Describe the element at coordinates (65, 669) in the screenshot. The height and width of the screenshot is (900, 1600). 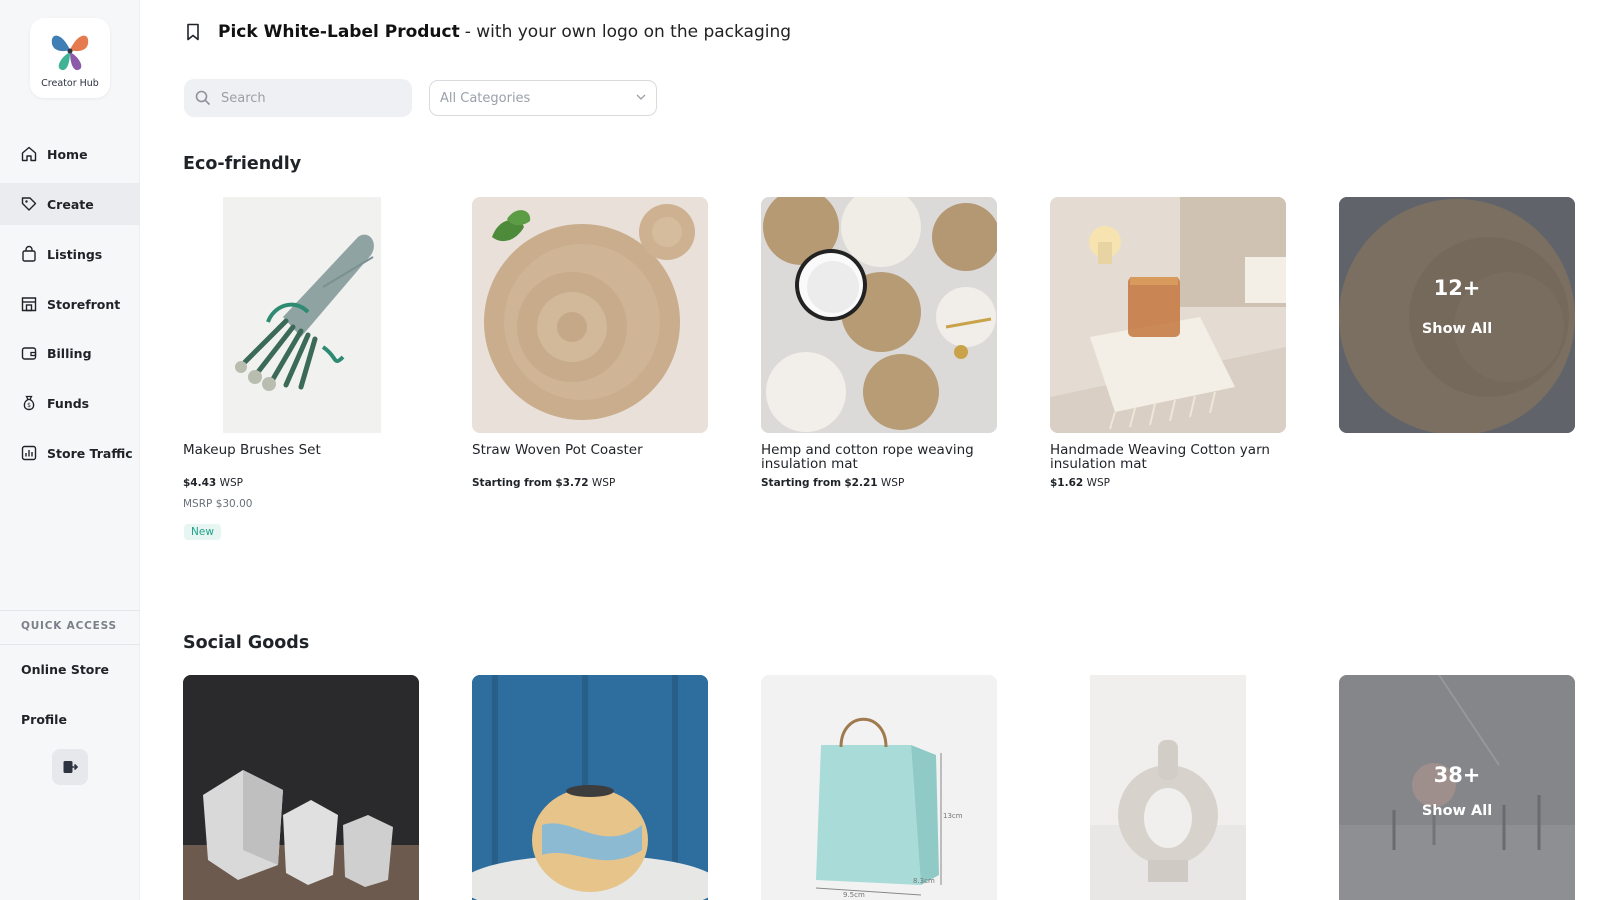
I see `quick-access-online-store: Online Store` at that location.